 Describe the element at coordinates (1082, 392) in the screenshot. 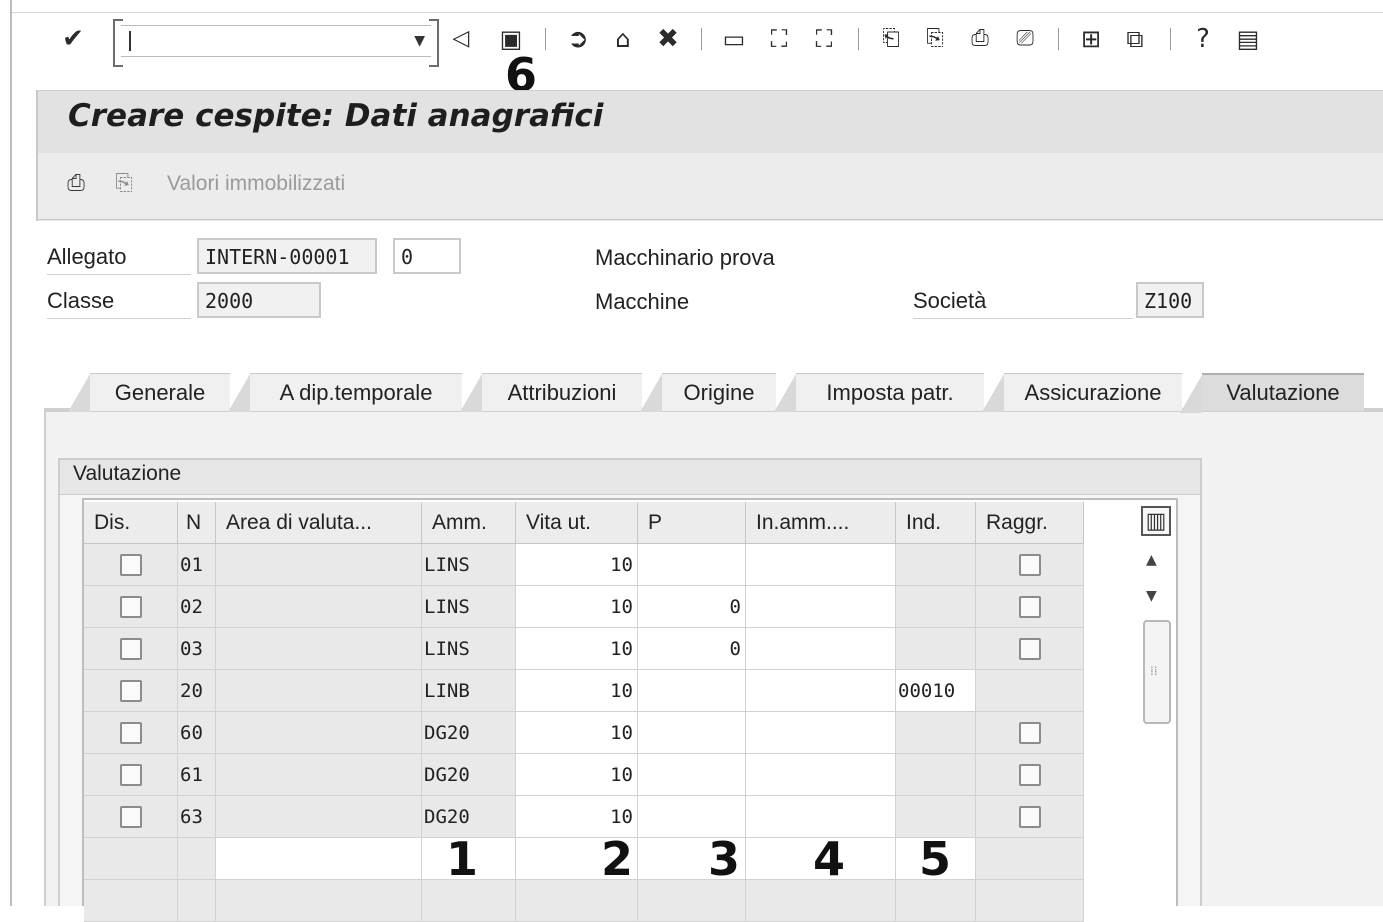

I see `tab-assicurazione: Assicurazione` at that location.